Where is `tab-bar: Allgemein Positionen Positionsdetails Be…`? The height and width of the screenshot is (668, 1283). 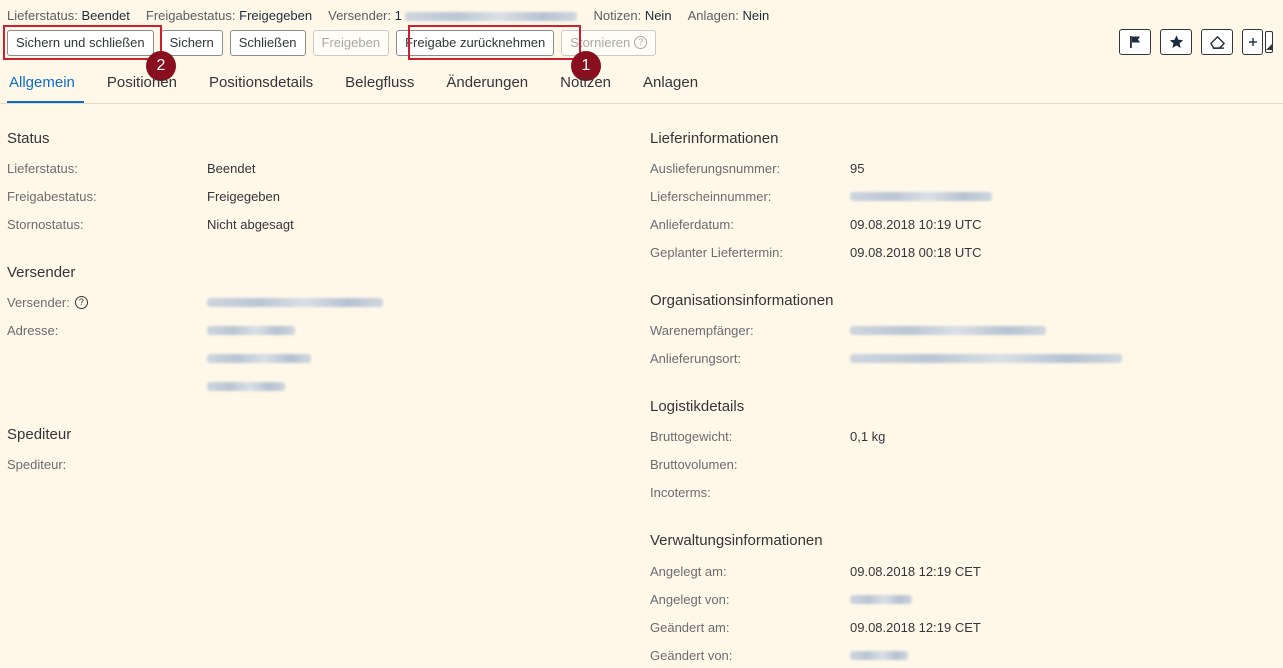
tab-bar: Allgemein Positionen Positionsdetails Be… is located at coordinates (641, 84).